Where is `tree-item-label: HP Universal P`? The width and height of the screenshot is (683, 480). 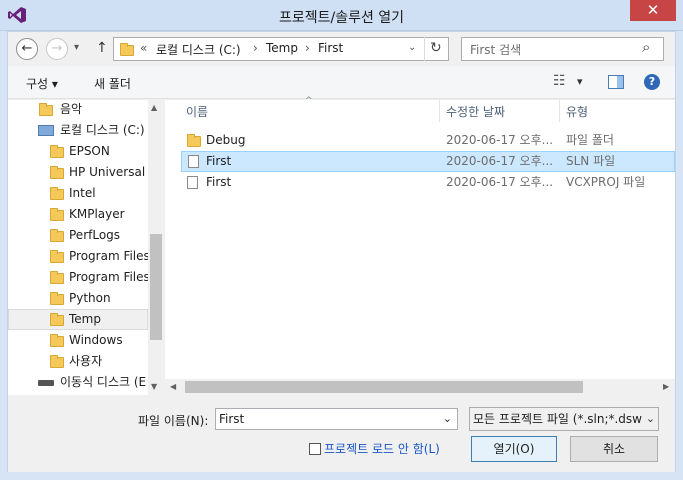 tree-item-label: HP Universal P is located at coordinates (108, 172).